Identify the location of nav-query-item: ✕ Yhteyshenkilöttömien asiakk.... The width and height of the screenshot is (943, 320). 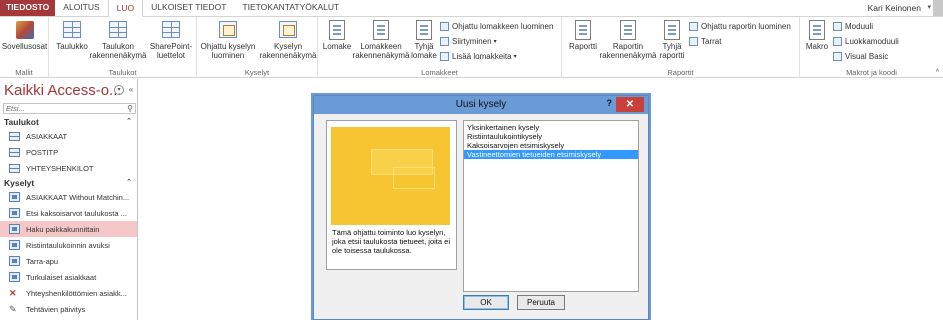
(68, 293).